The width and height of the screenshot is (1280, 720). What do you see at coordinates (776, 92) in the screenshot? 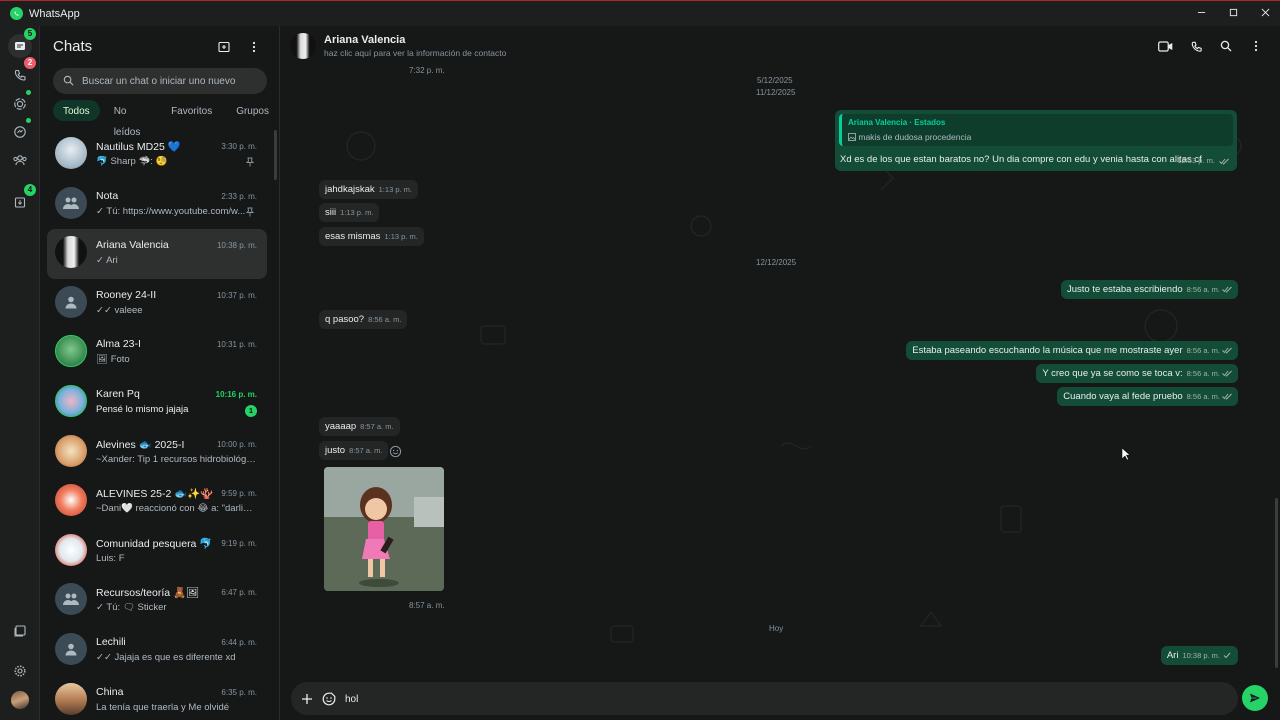
I see `date-divider: 11/12/2025` at bounding box center [776, 92].